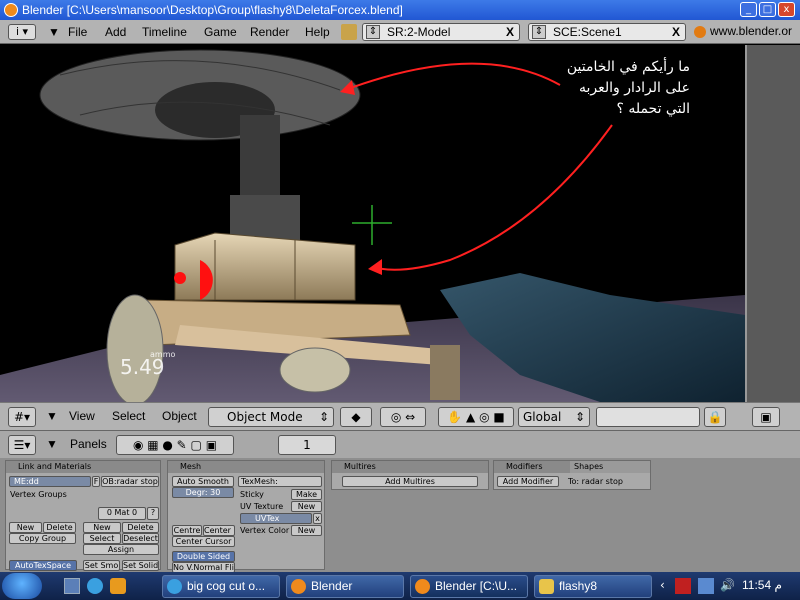 This screenshot has height=600, width=800. I want to click on centre-button: Centre, so click(187, 530).